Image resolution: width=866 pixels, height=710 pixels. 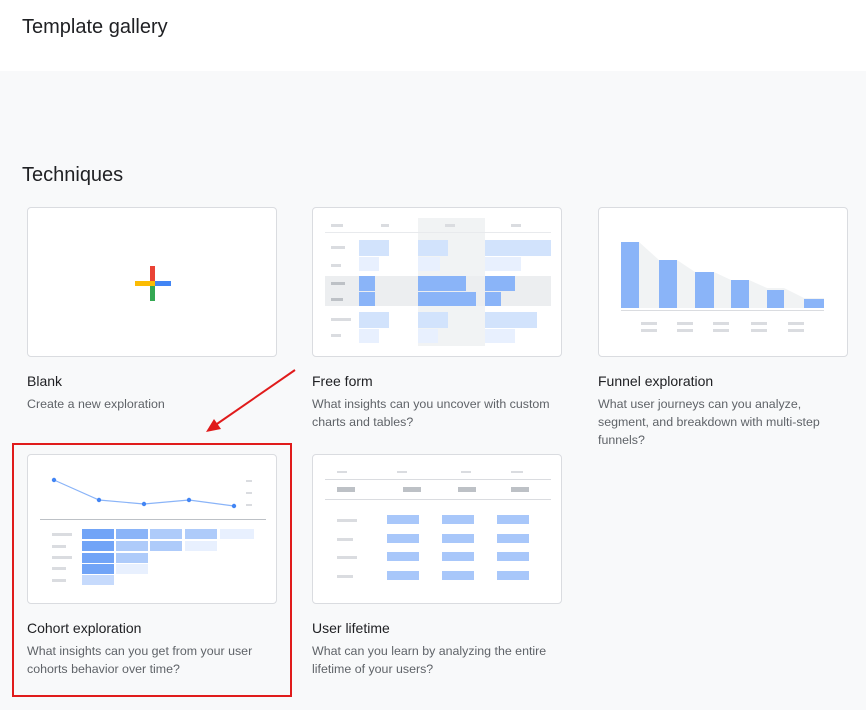 I want to click on lifetime-table-icon, so click(x=438, y=525).